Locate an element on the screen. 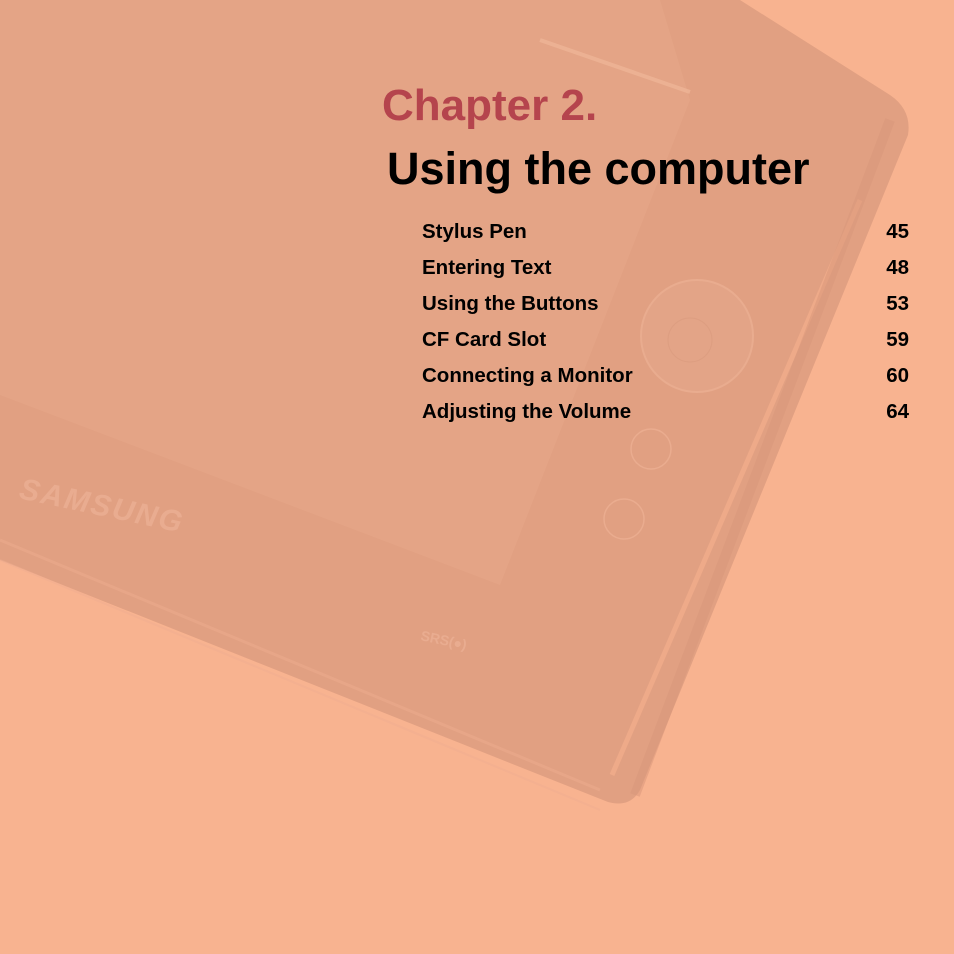 Image resolution: width=954 pixels, height=954 pixels. toc-item-using-the-buttons: Using the Buttons 53 is located at coordinates (665, 308).